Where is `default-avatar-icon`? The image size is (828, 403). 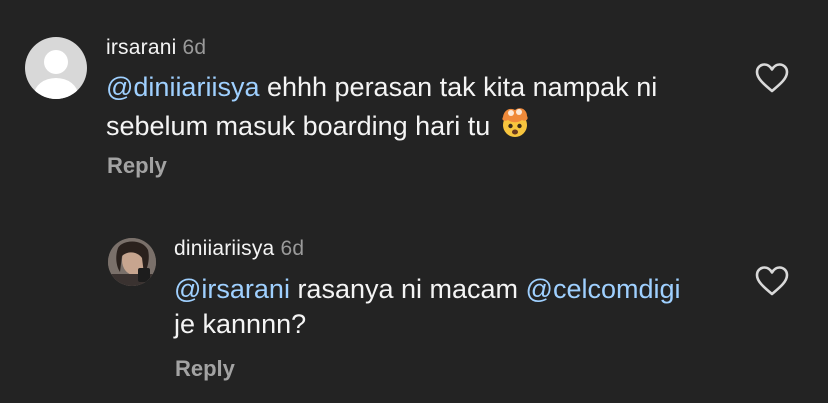
default-avatar-icon is located at coordinates (56, 74).